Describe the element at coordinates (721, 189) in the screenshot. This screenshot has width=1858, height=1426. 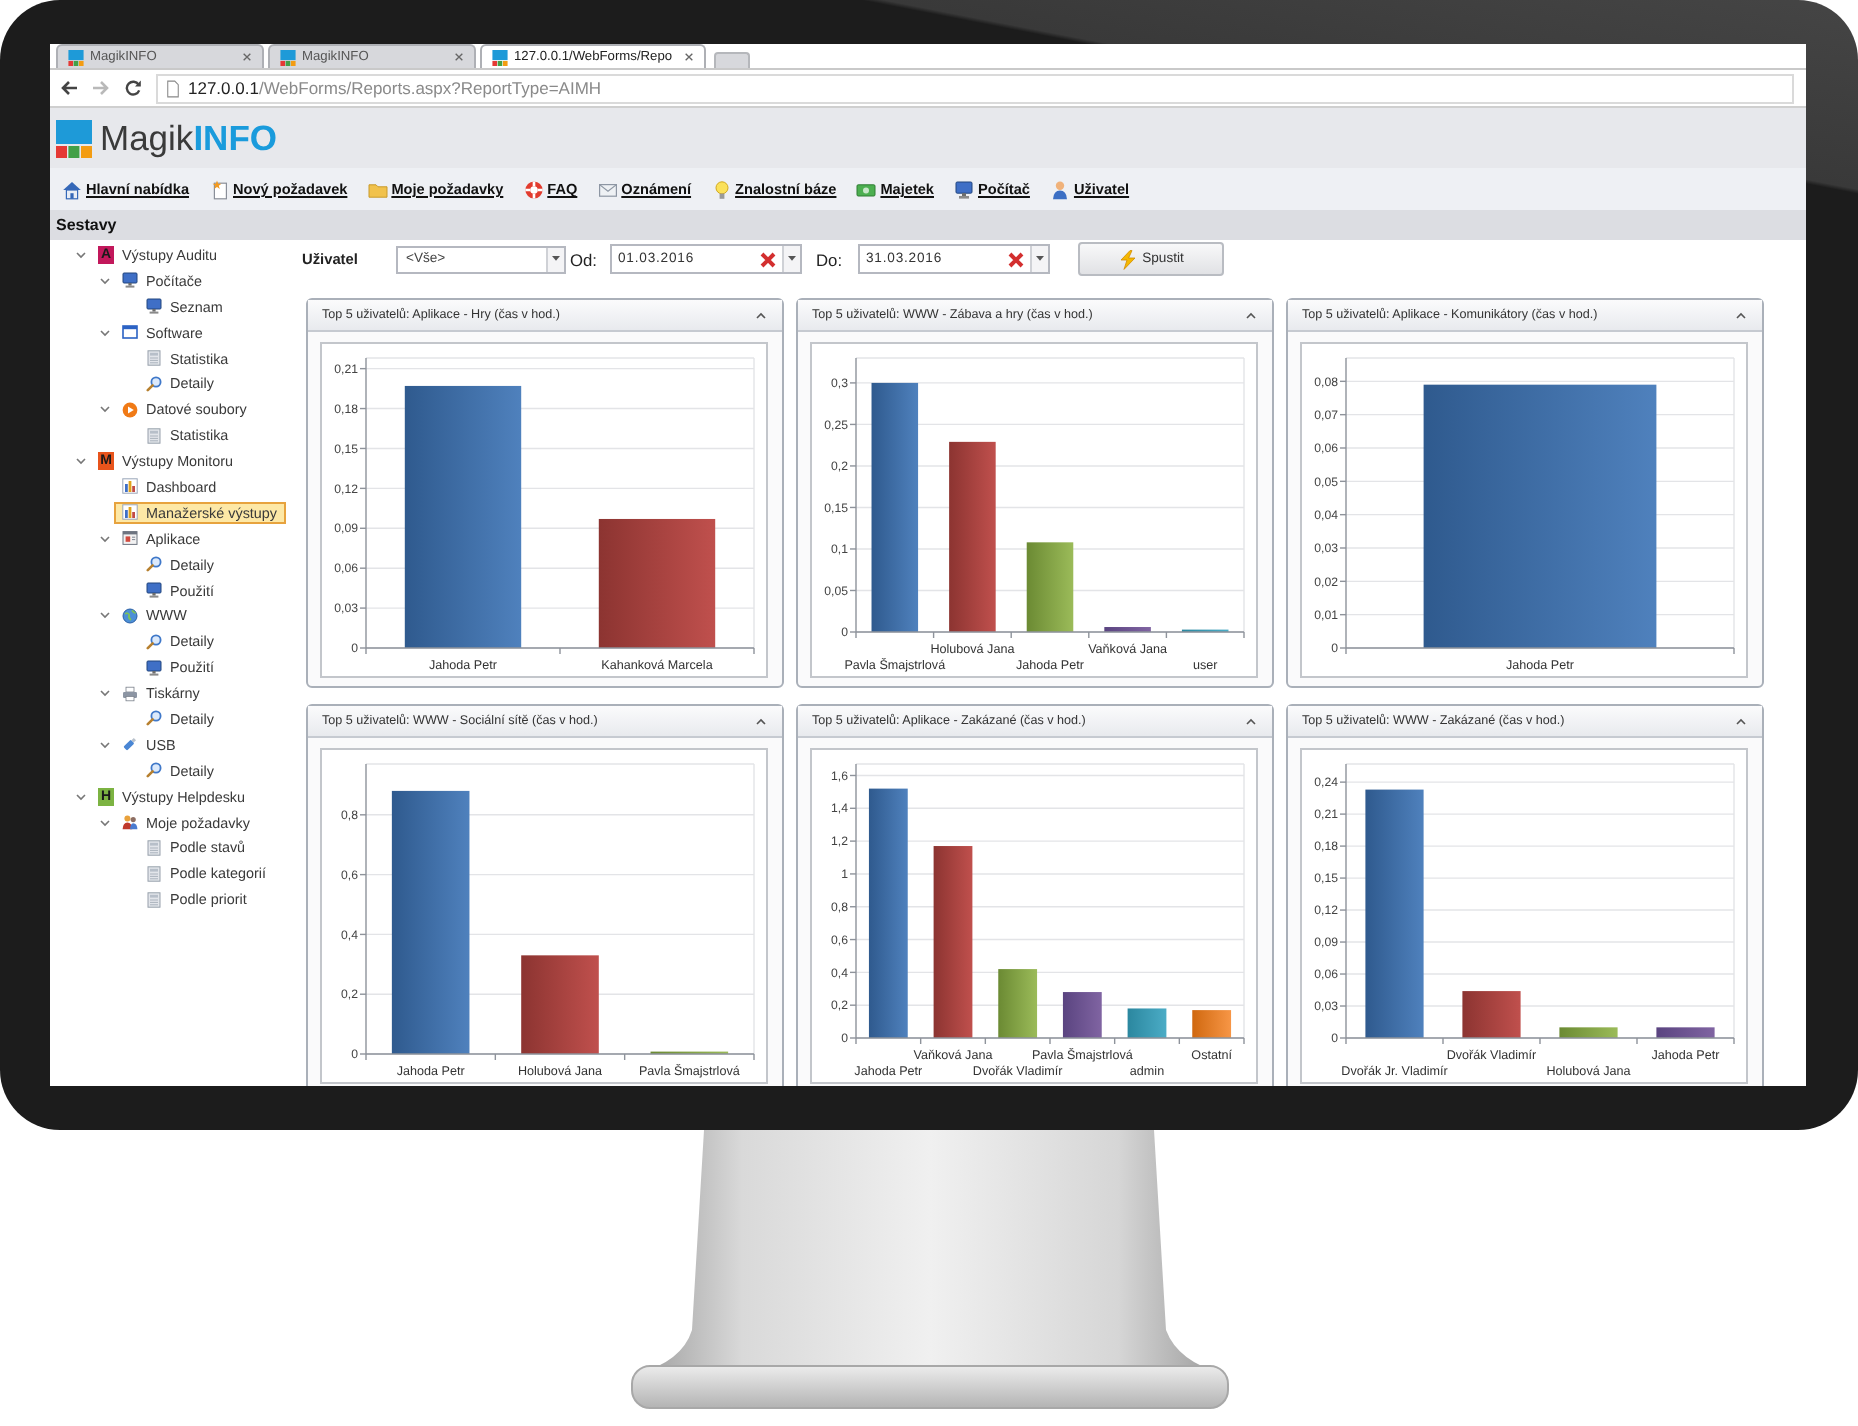
I see `lightbulb-icon` at that location.